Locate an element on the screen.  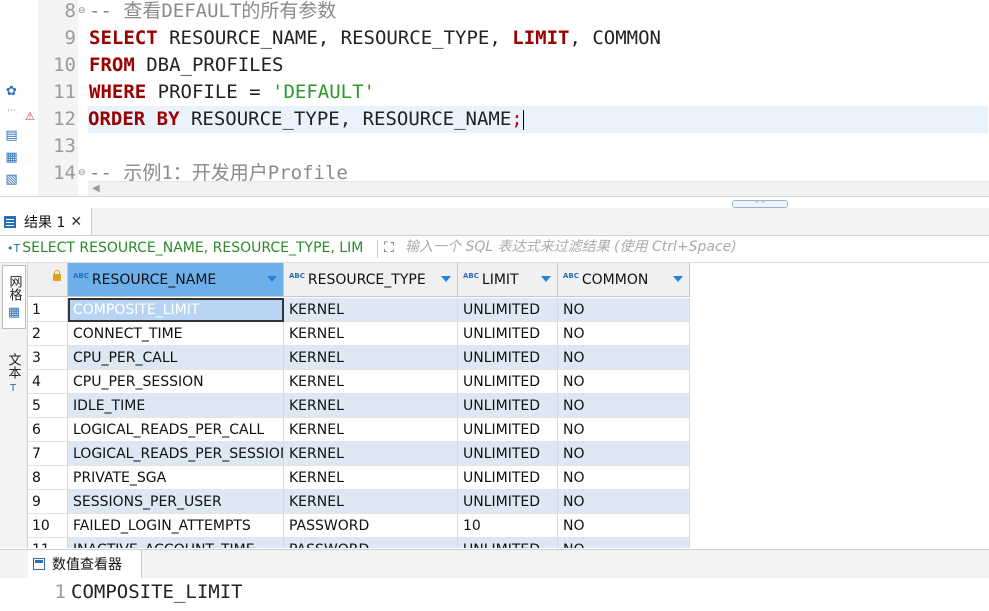
splitter-grip-icon: ⌃⌃ is located at coordinates (760, 204).